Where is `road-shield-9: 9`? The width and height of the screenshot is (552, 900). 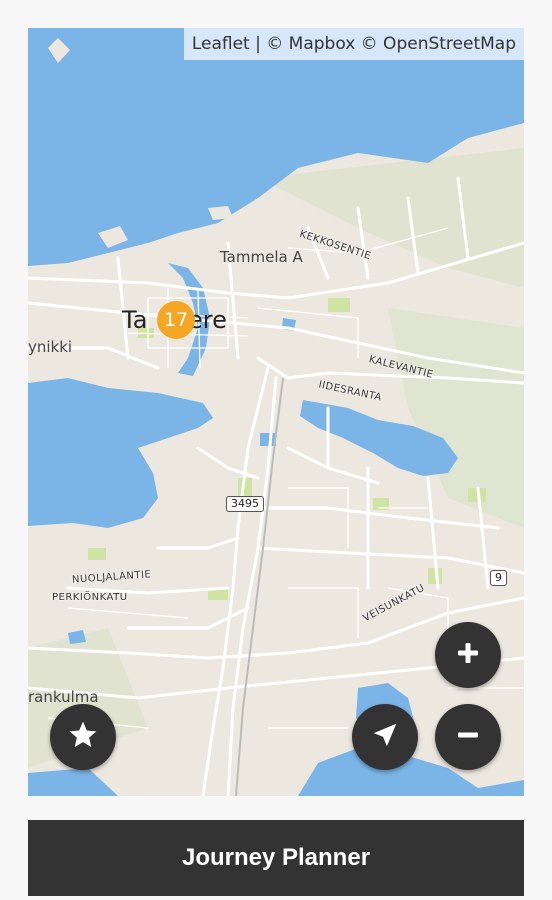 road-shield-9: 9 is located at coordinates (498, 578).